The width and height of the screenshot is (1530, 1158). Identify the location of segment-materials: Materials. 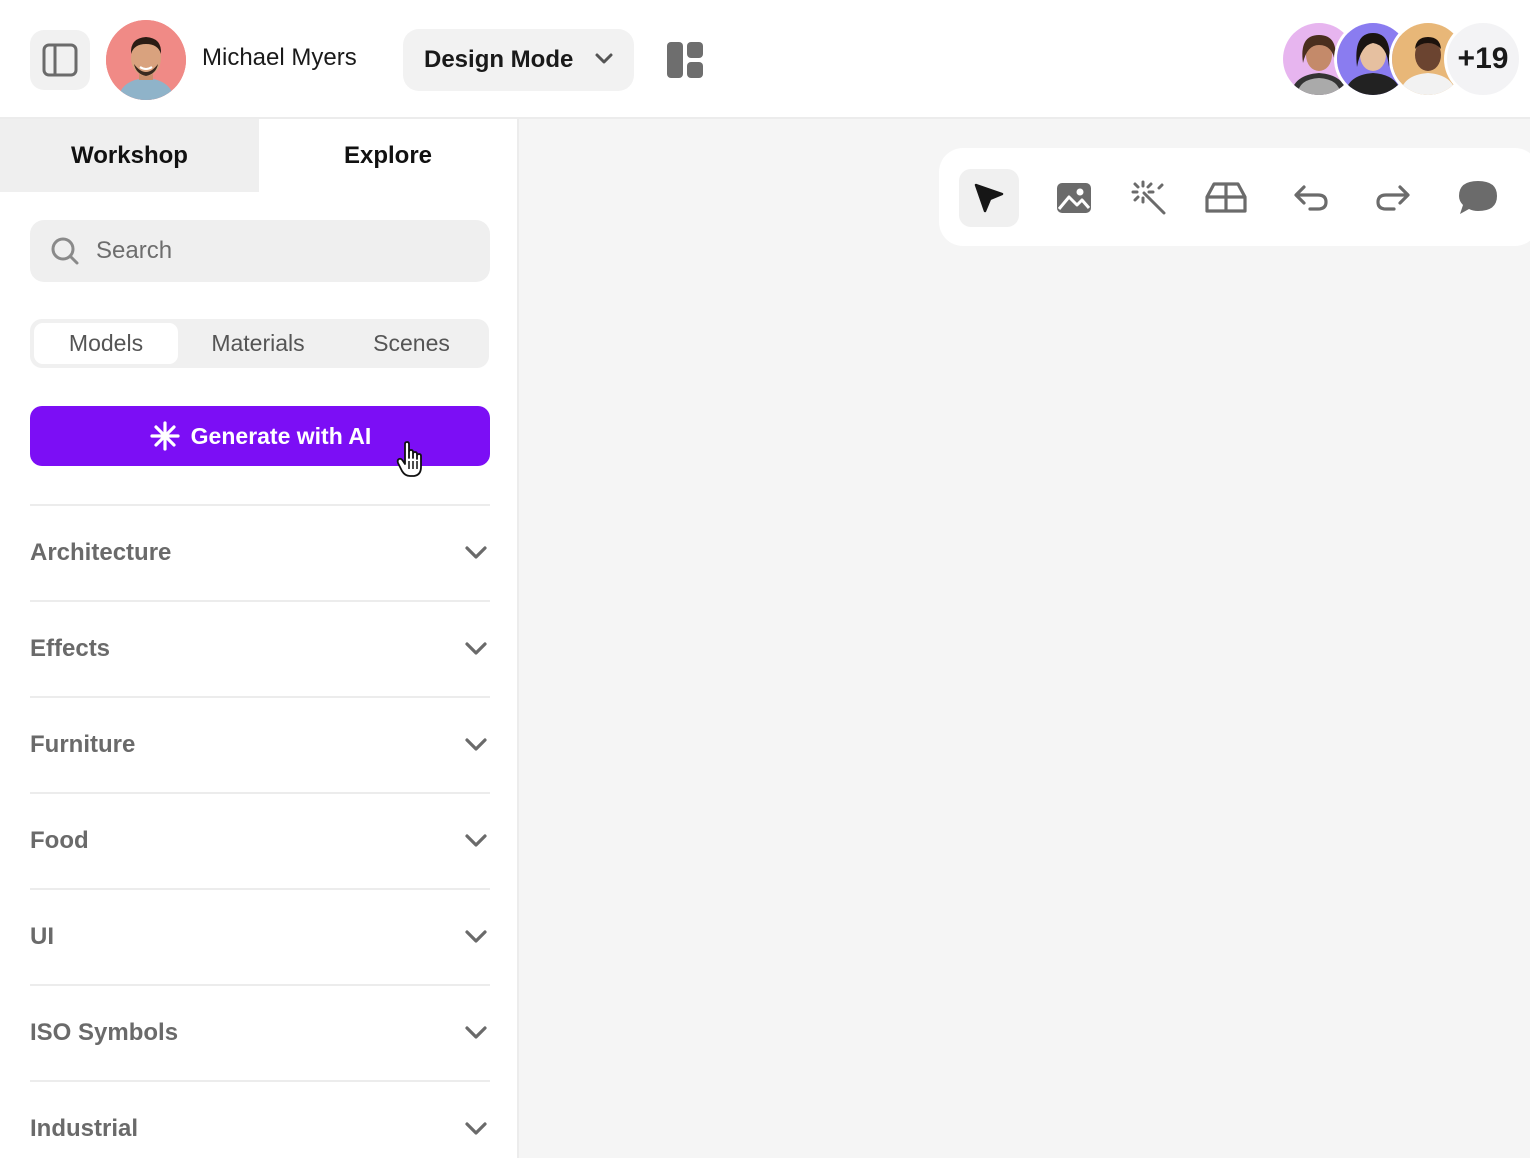
(258, 343).